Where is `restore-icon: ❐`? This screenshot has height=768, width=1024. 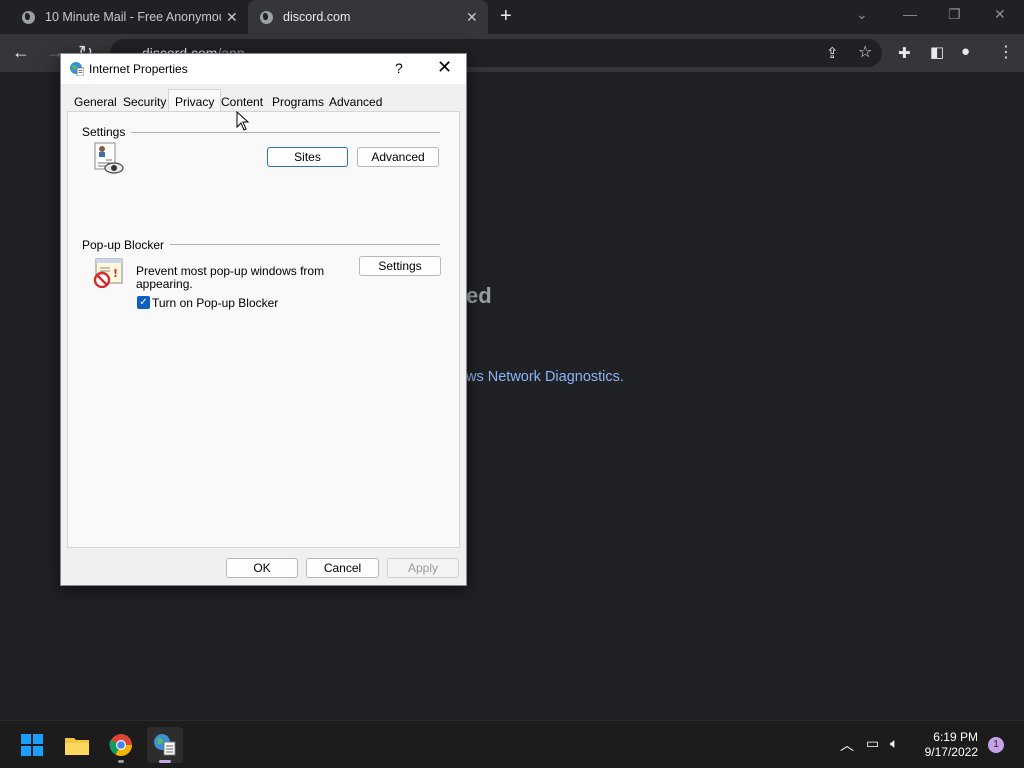
restore-icon: ❐ is located at coordinates (954, 14).